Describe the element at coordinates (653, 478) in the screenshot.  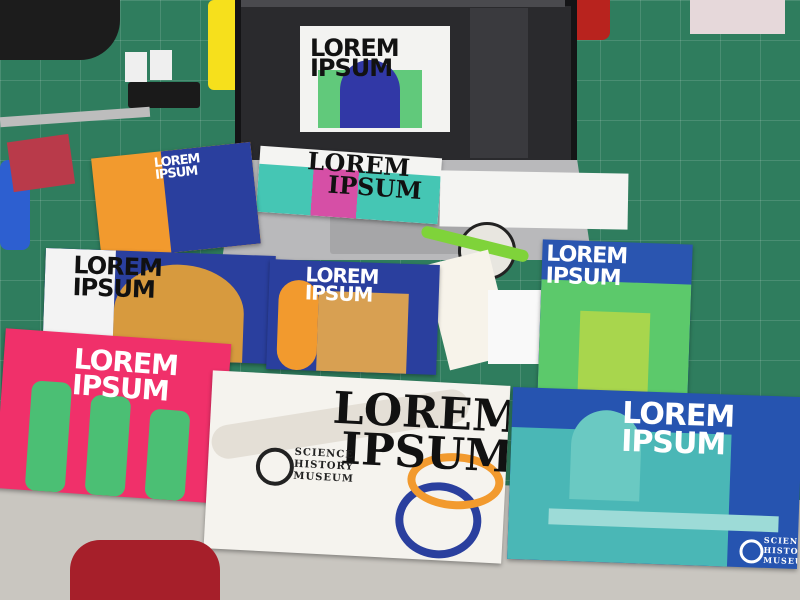
I see `poster-teal: LOREM IPSUM SCIENCE HISTORY MUSEUM` at that location.